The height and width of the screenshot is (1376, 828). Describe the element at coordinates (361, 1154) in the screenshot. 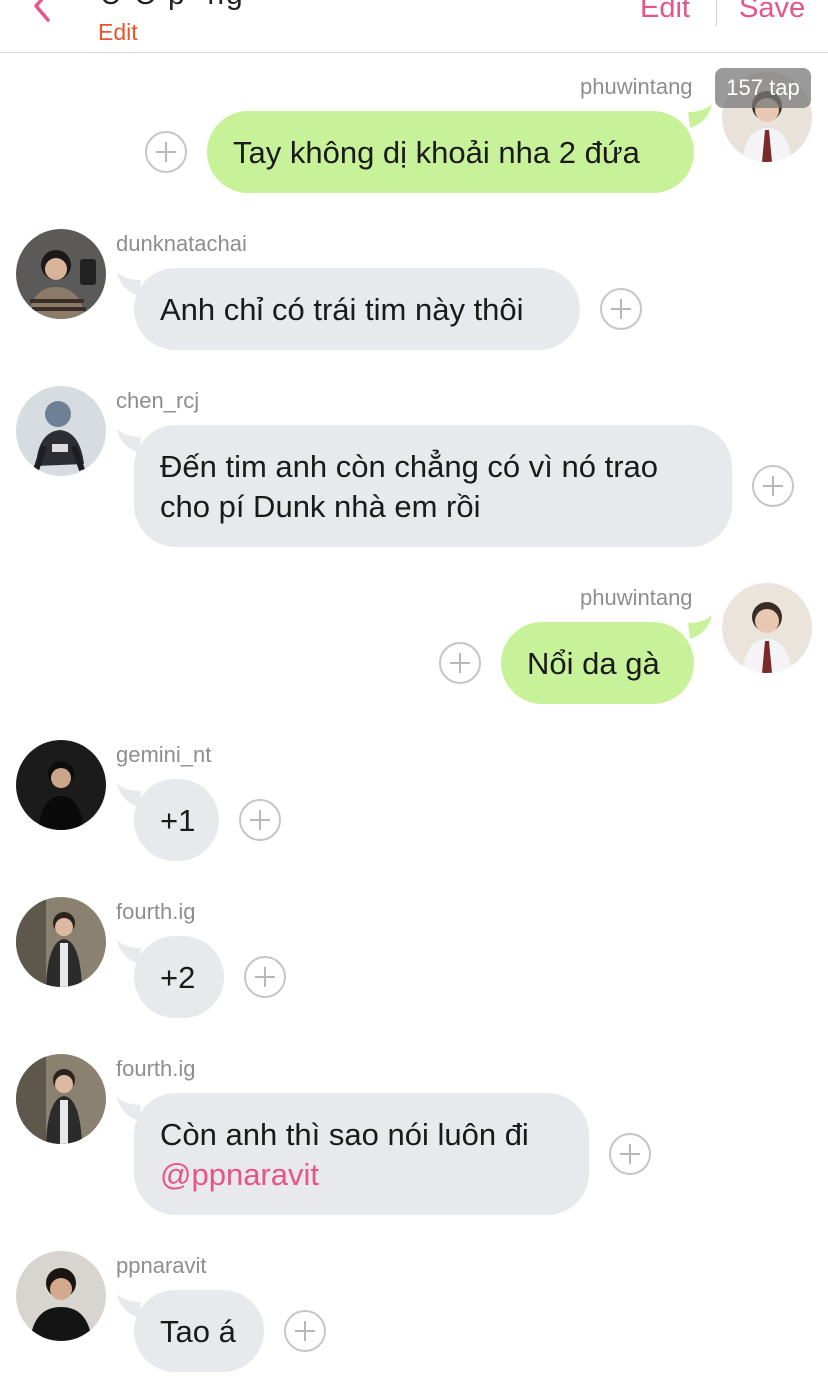

I see `message-bubble: Còn anh thì sao nói luôn đi @ppnaravit` at that location.